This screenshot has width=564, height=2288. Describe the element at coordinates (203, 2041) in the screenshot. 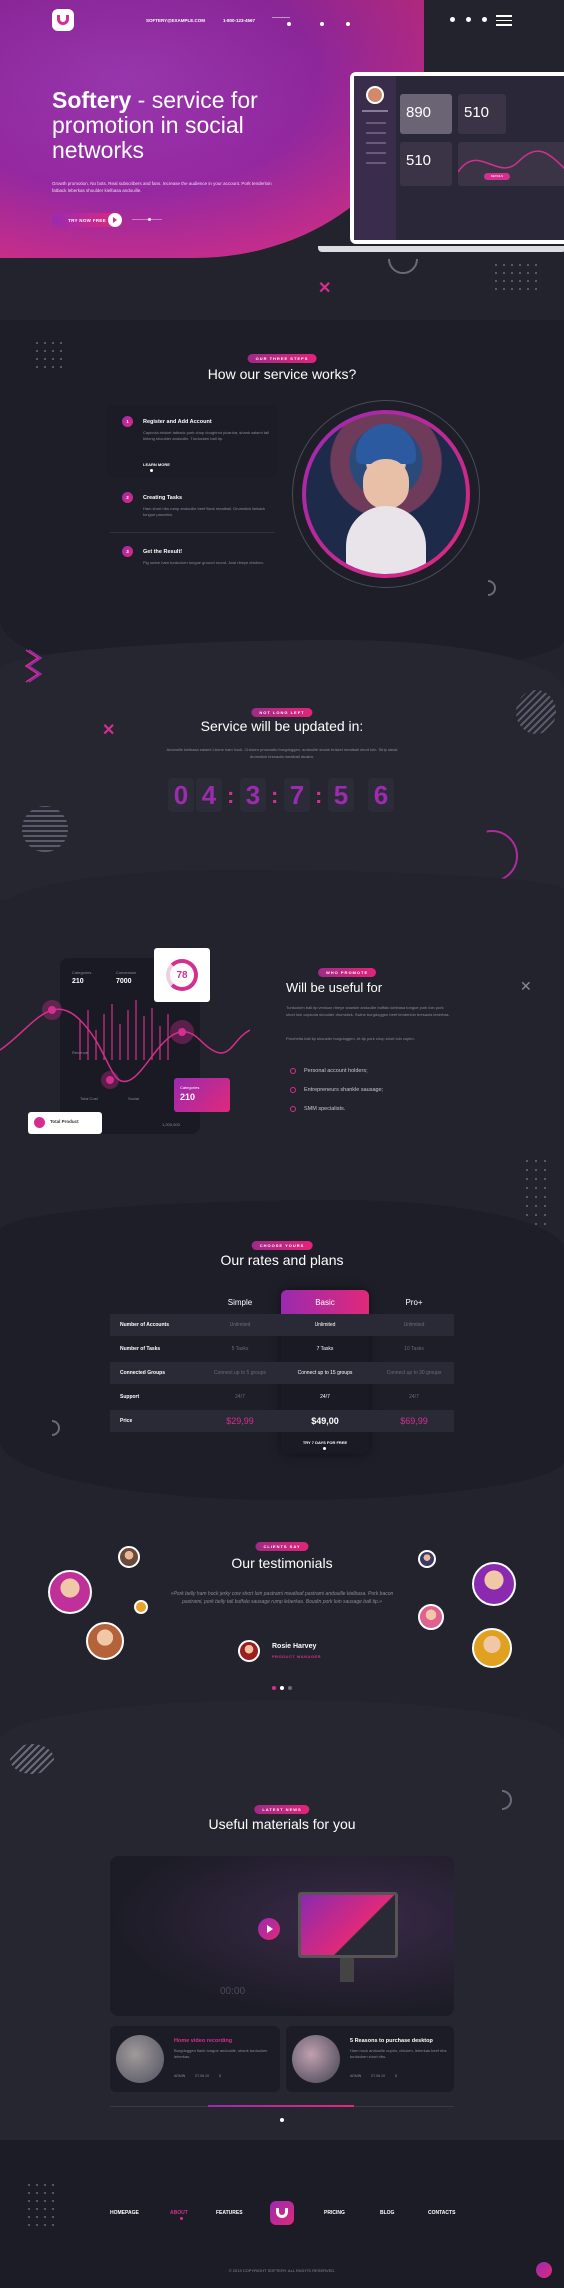

I see `article-title: Home video recording` at that location.